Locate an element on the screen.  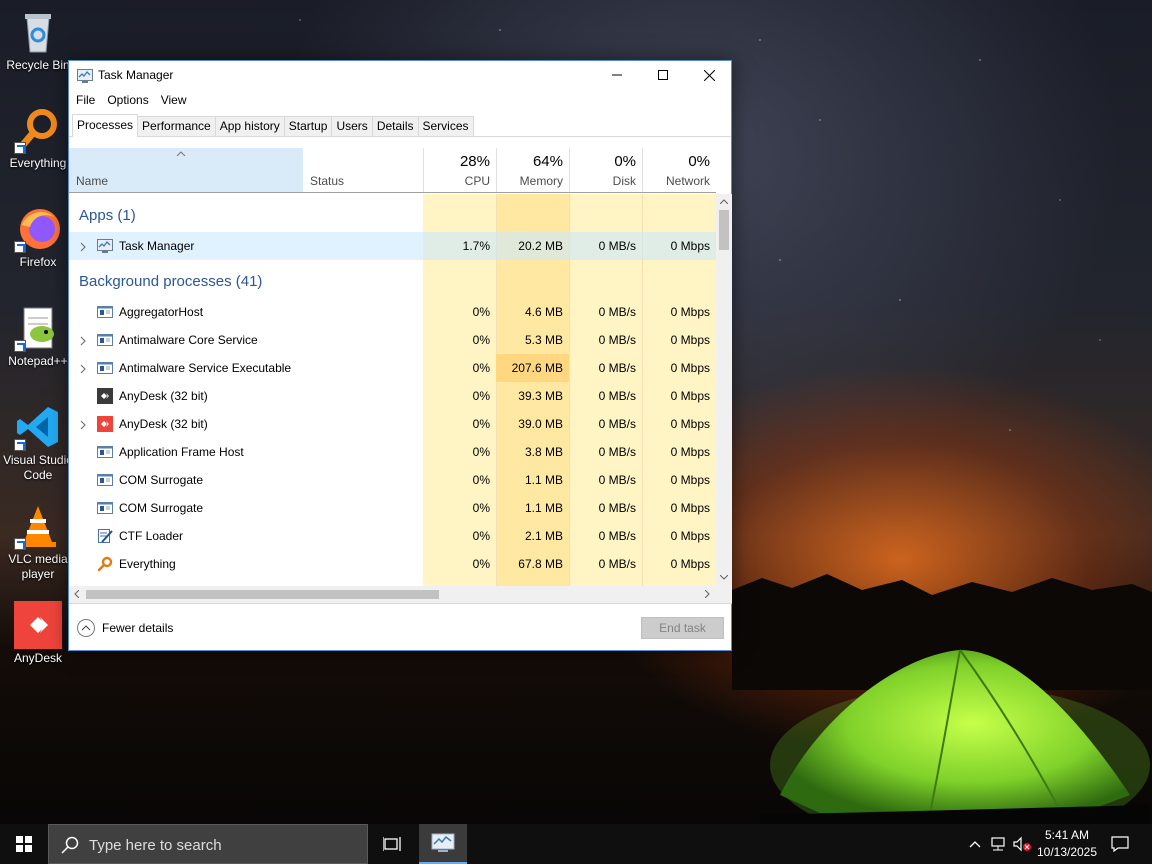
horizontal-scroll-thumb is located at coordinates (262, 594).